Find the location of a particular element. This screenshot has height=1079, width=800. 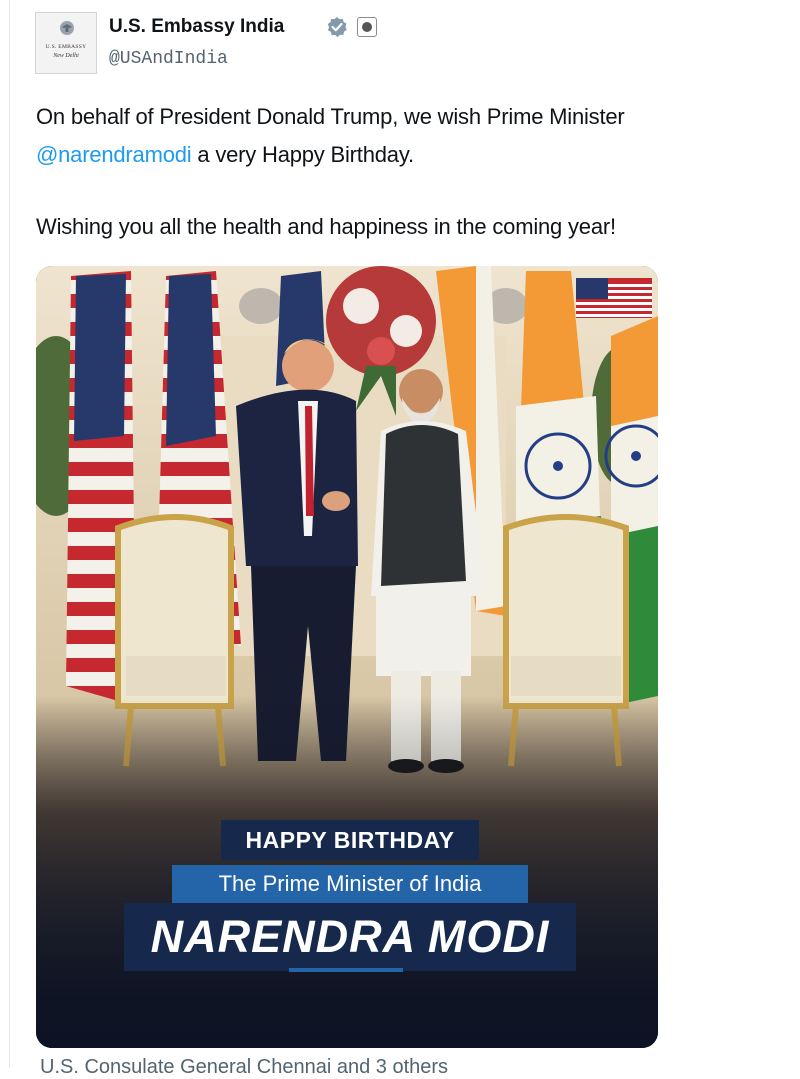

tweet-text-line-2: @narendramodi a very Happy Birthday. is located at coordinates (225, 155).